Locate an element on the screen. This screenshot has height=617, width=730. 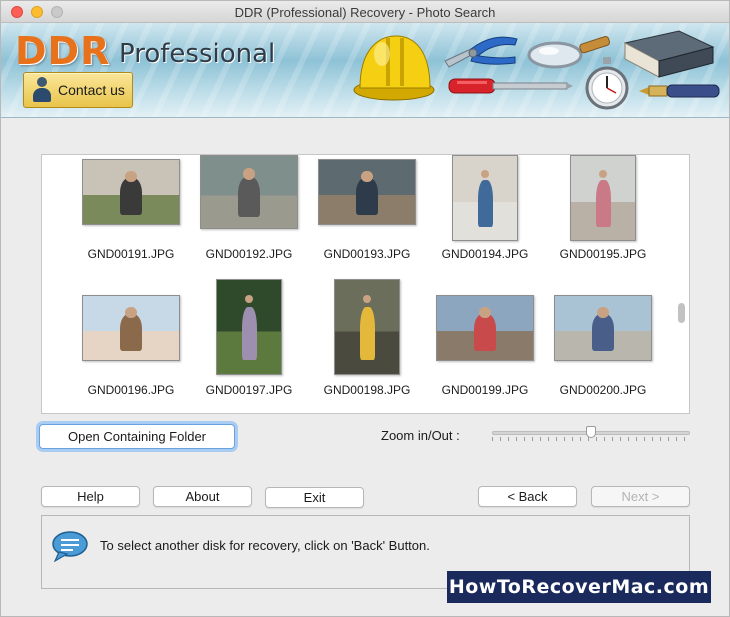
watermark: HowToRecoverMac.com is located at coordinates (579, 587).